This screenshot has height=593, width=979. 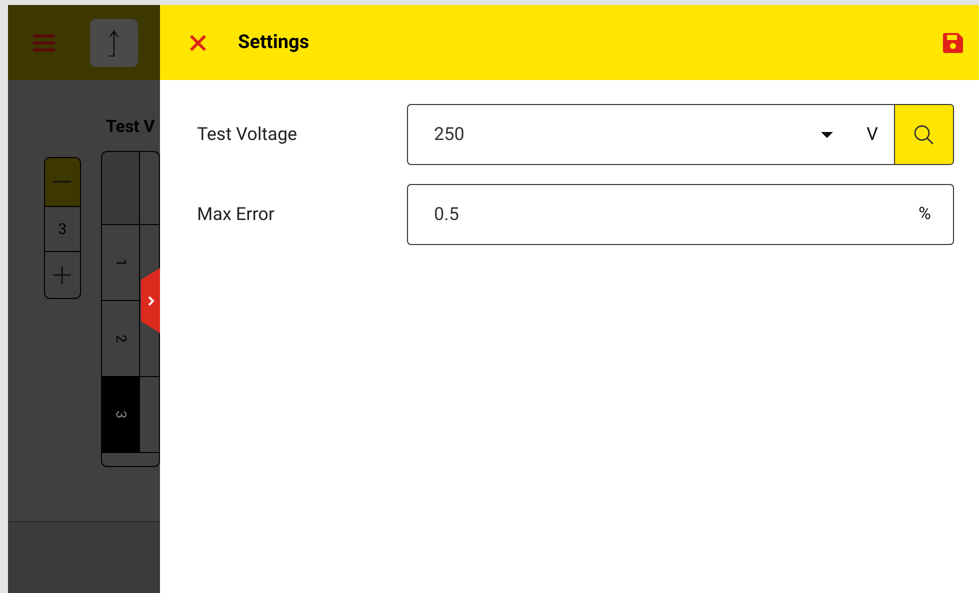 What do you see at coordinates (121, 414) in the screenshot?
I see `row-number-cell: 3` at bounding box center [121, 414].